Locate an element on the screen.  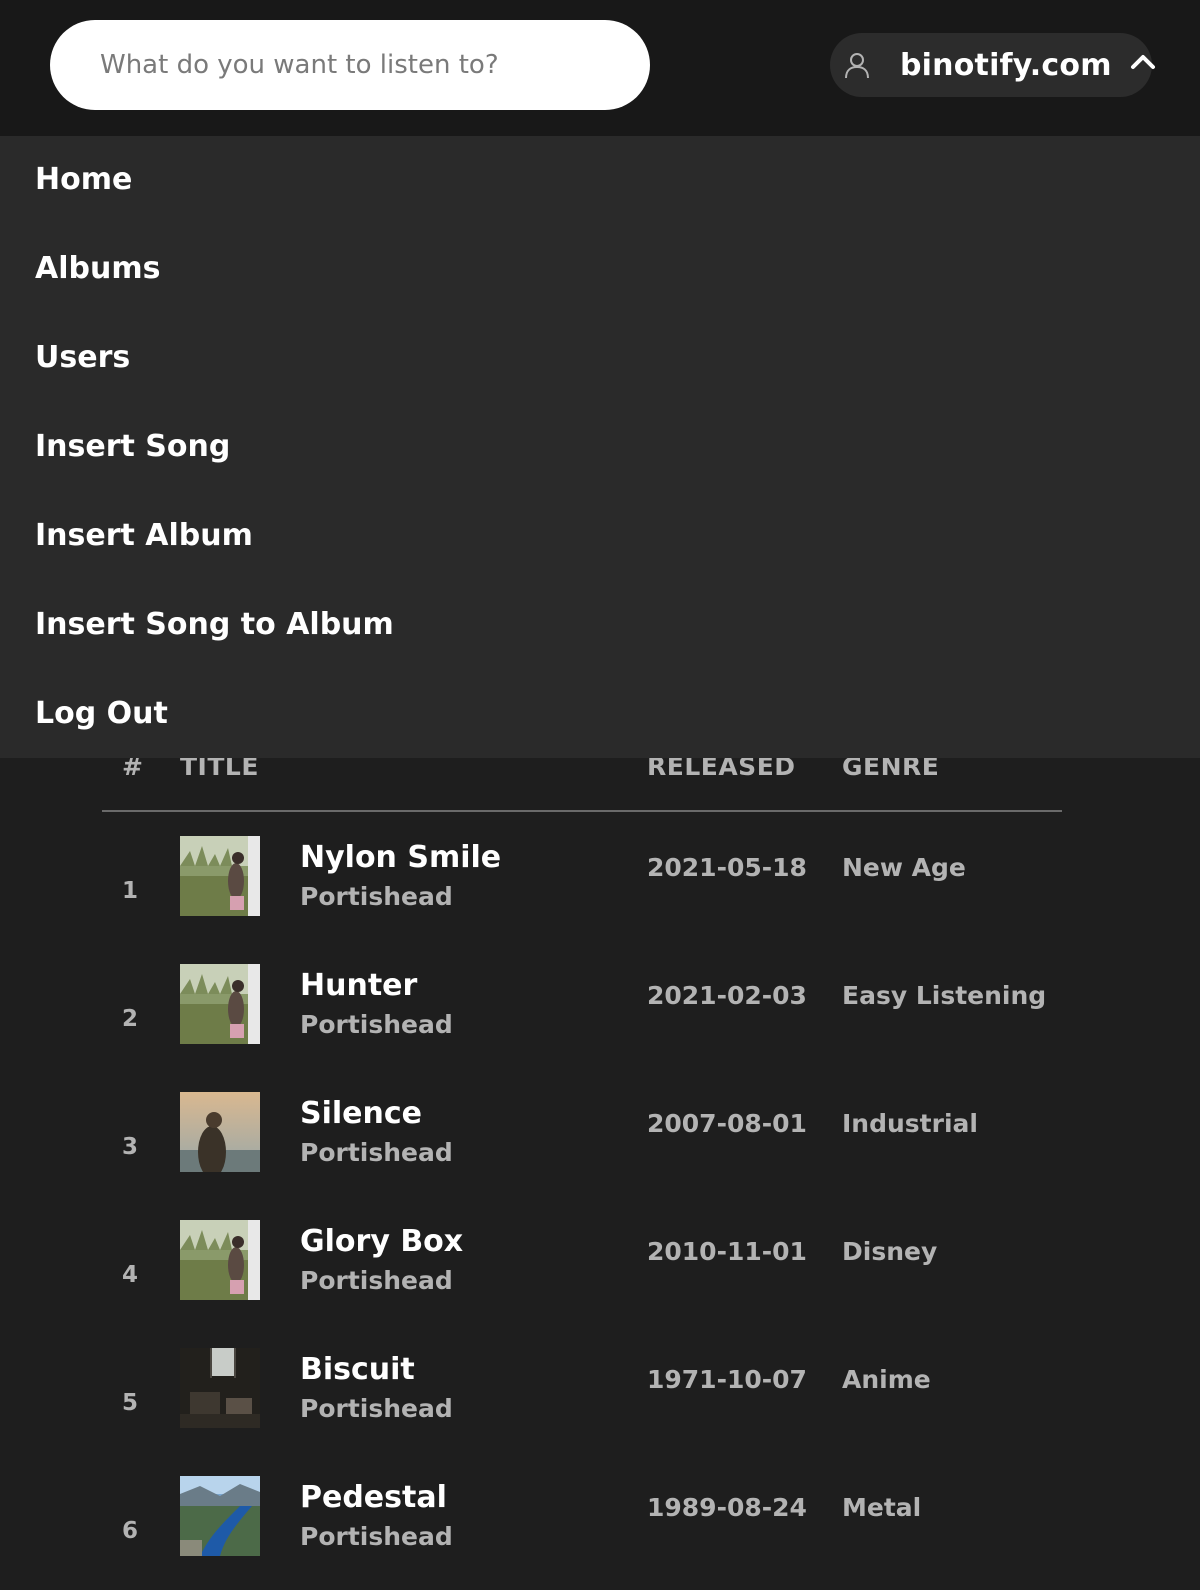
song-released: 1989-08-24 is located at coordinates (727, 1507).